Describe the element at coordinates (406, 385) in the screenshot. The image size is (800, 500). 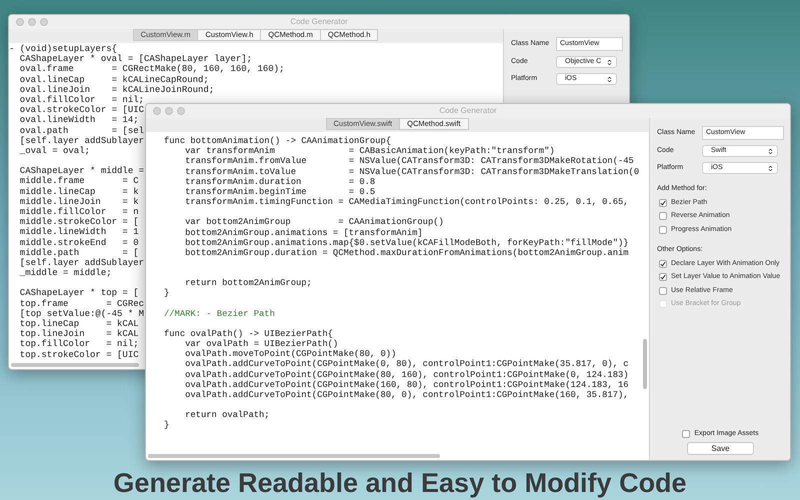
I see `code-line: ovalPath.addCurveToPoint(CGPointMake(160, 80), controlPoint1:CGPointMake(124.183, 16` at that location.